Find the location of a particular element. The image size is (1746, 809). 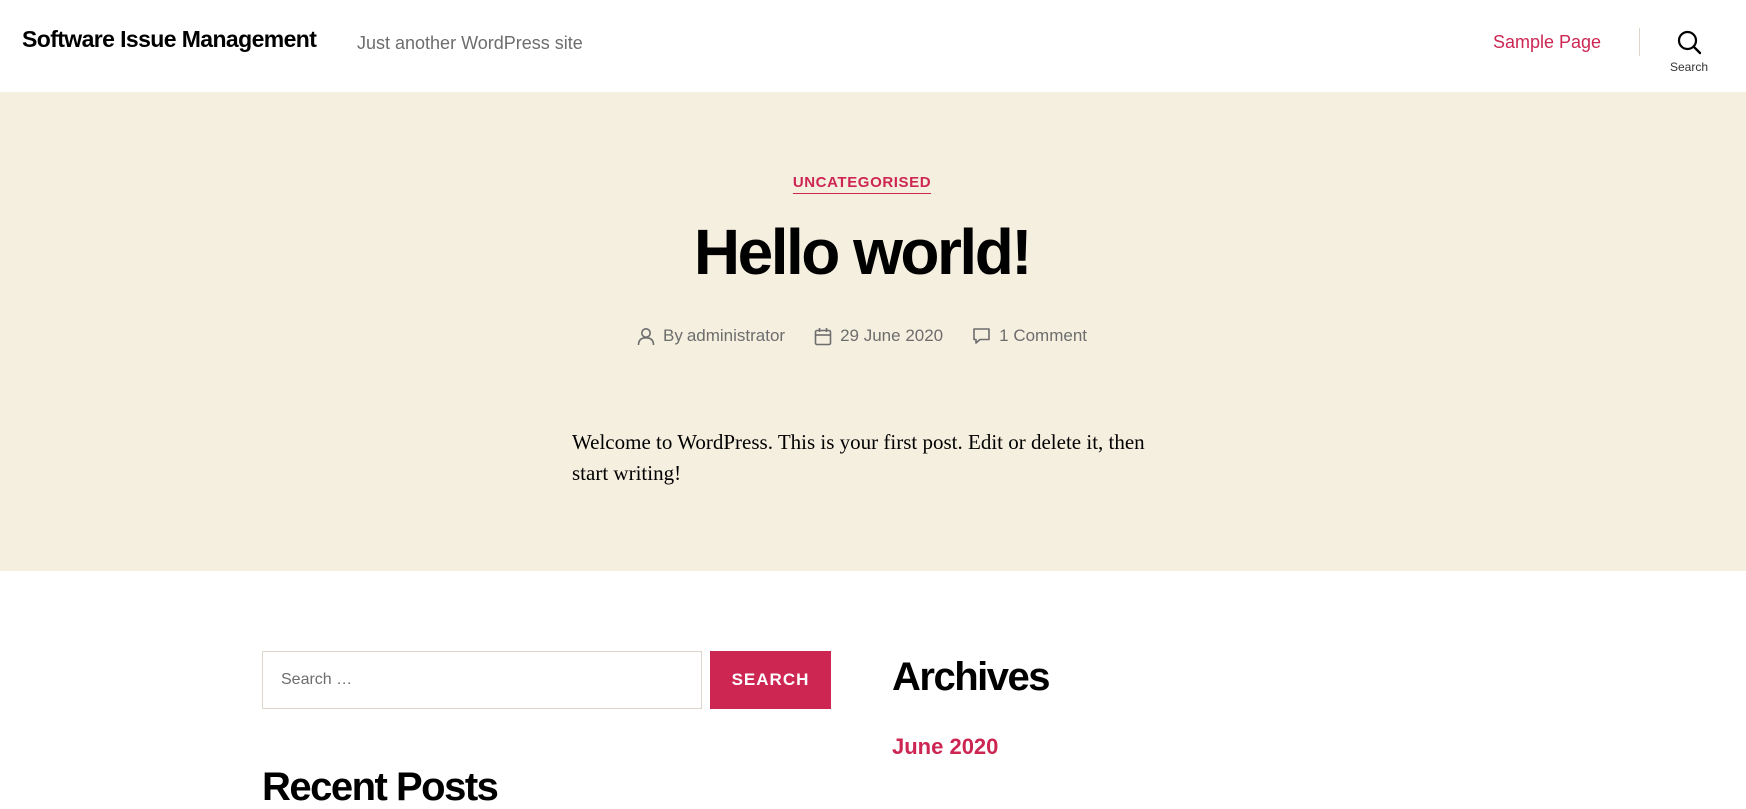

user-icon is located at coordinates (646, 336).